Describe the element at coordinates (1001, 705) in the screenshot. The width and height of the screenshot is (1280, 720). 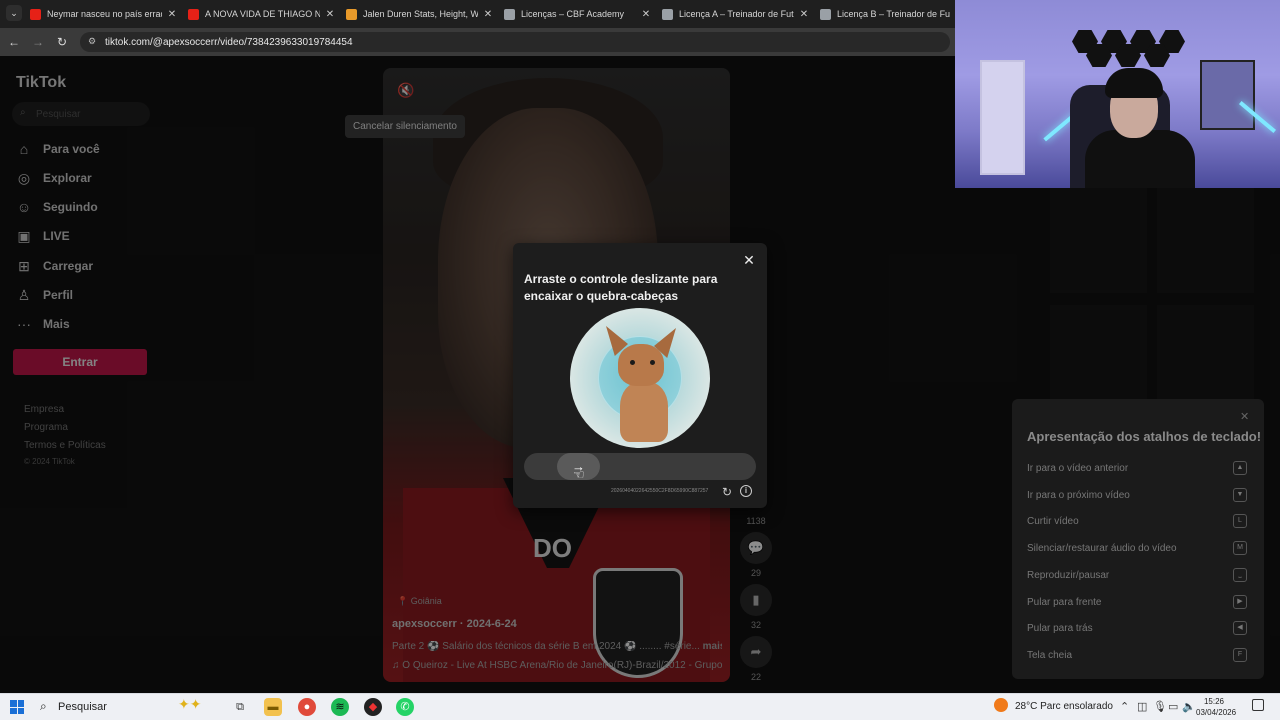
I see `weather-icon` at that location.